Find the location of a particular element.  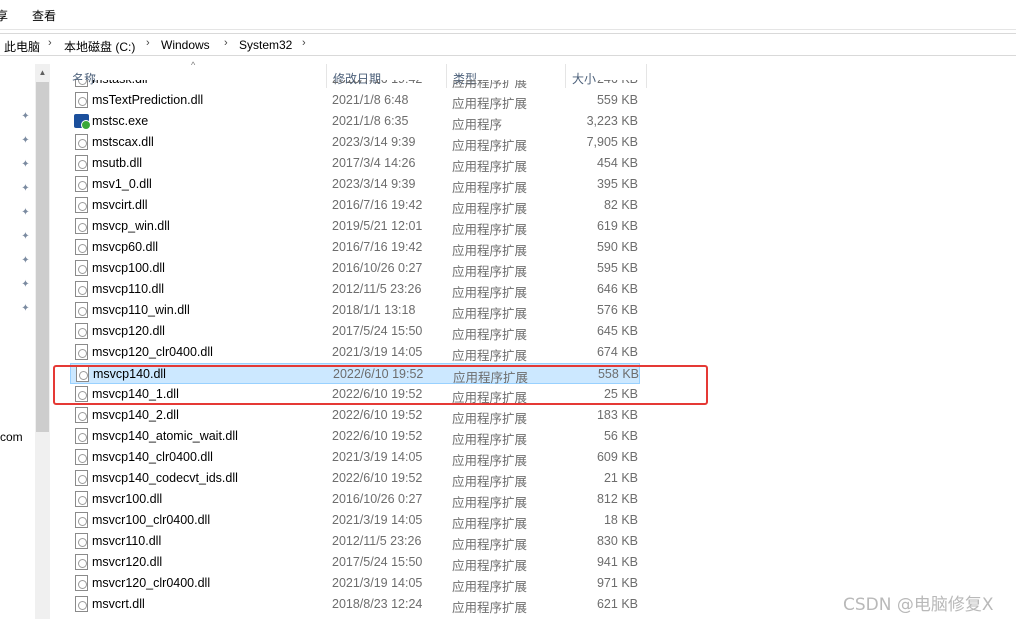

file-name: msvcp120.dll is located at coordinates (128, 331).